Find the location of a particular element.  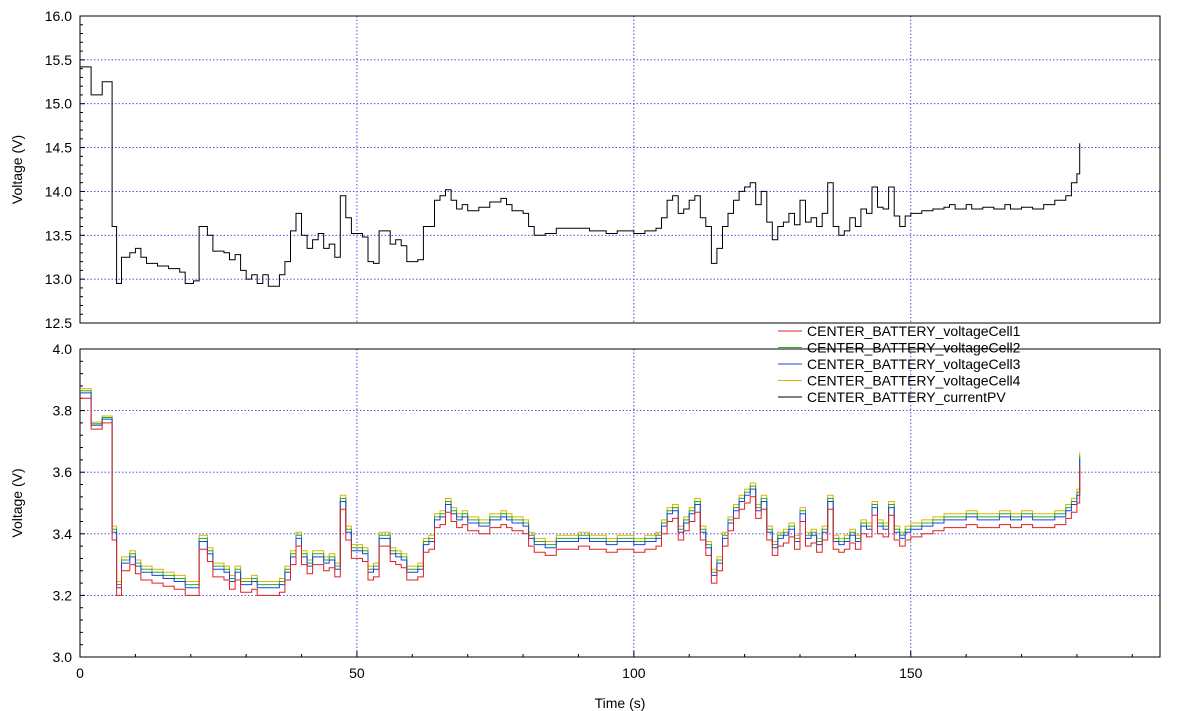

top-ytick-label: 13.0 is located at coordinates (58, 279).